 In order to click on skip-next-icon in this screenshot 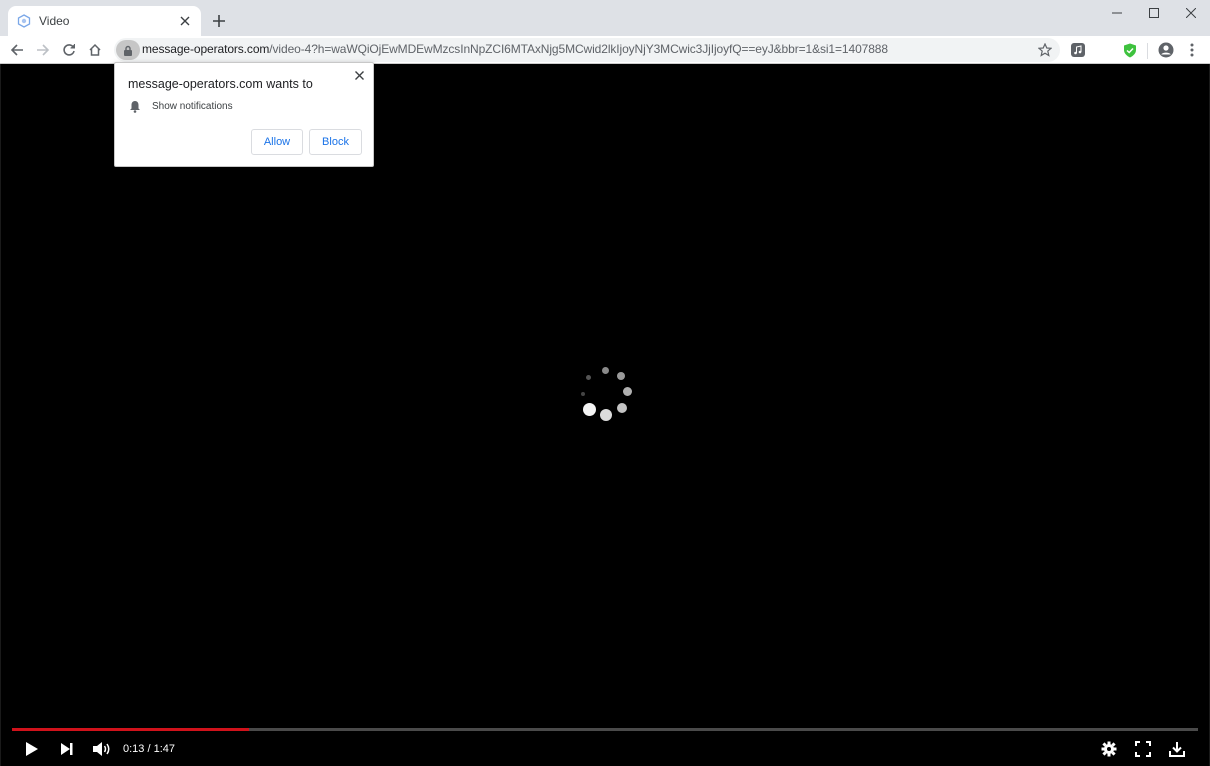, I will do `click(67, 749)`.